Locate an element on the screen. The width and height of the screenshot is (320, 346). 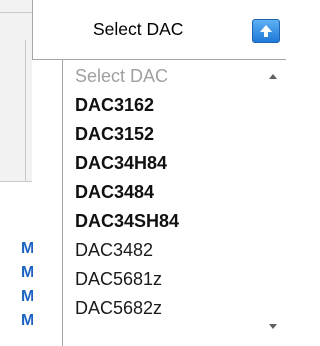
combobox-selected-value: Select DAC is located at coordinates (138, 29).